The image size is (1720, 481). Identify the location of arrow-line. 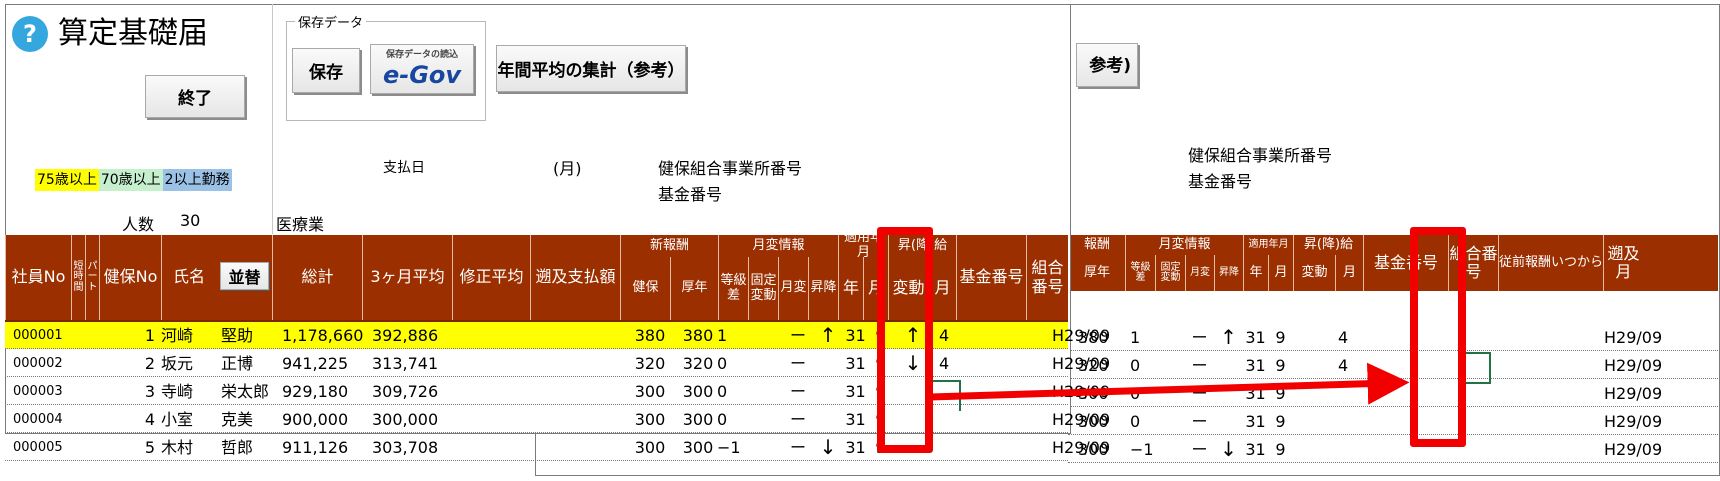
(1169, 383).